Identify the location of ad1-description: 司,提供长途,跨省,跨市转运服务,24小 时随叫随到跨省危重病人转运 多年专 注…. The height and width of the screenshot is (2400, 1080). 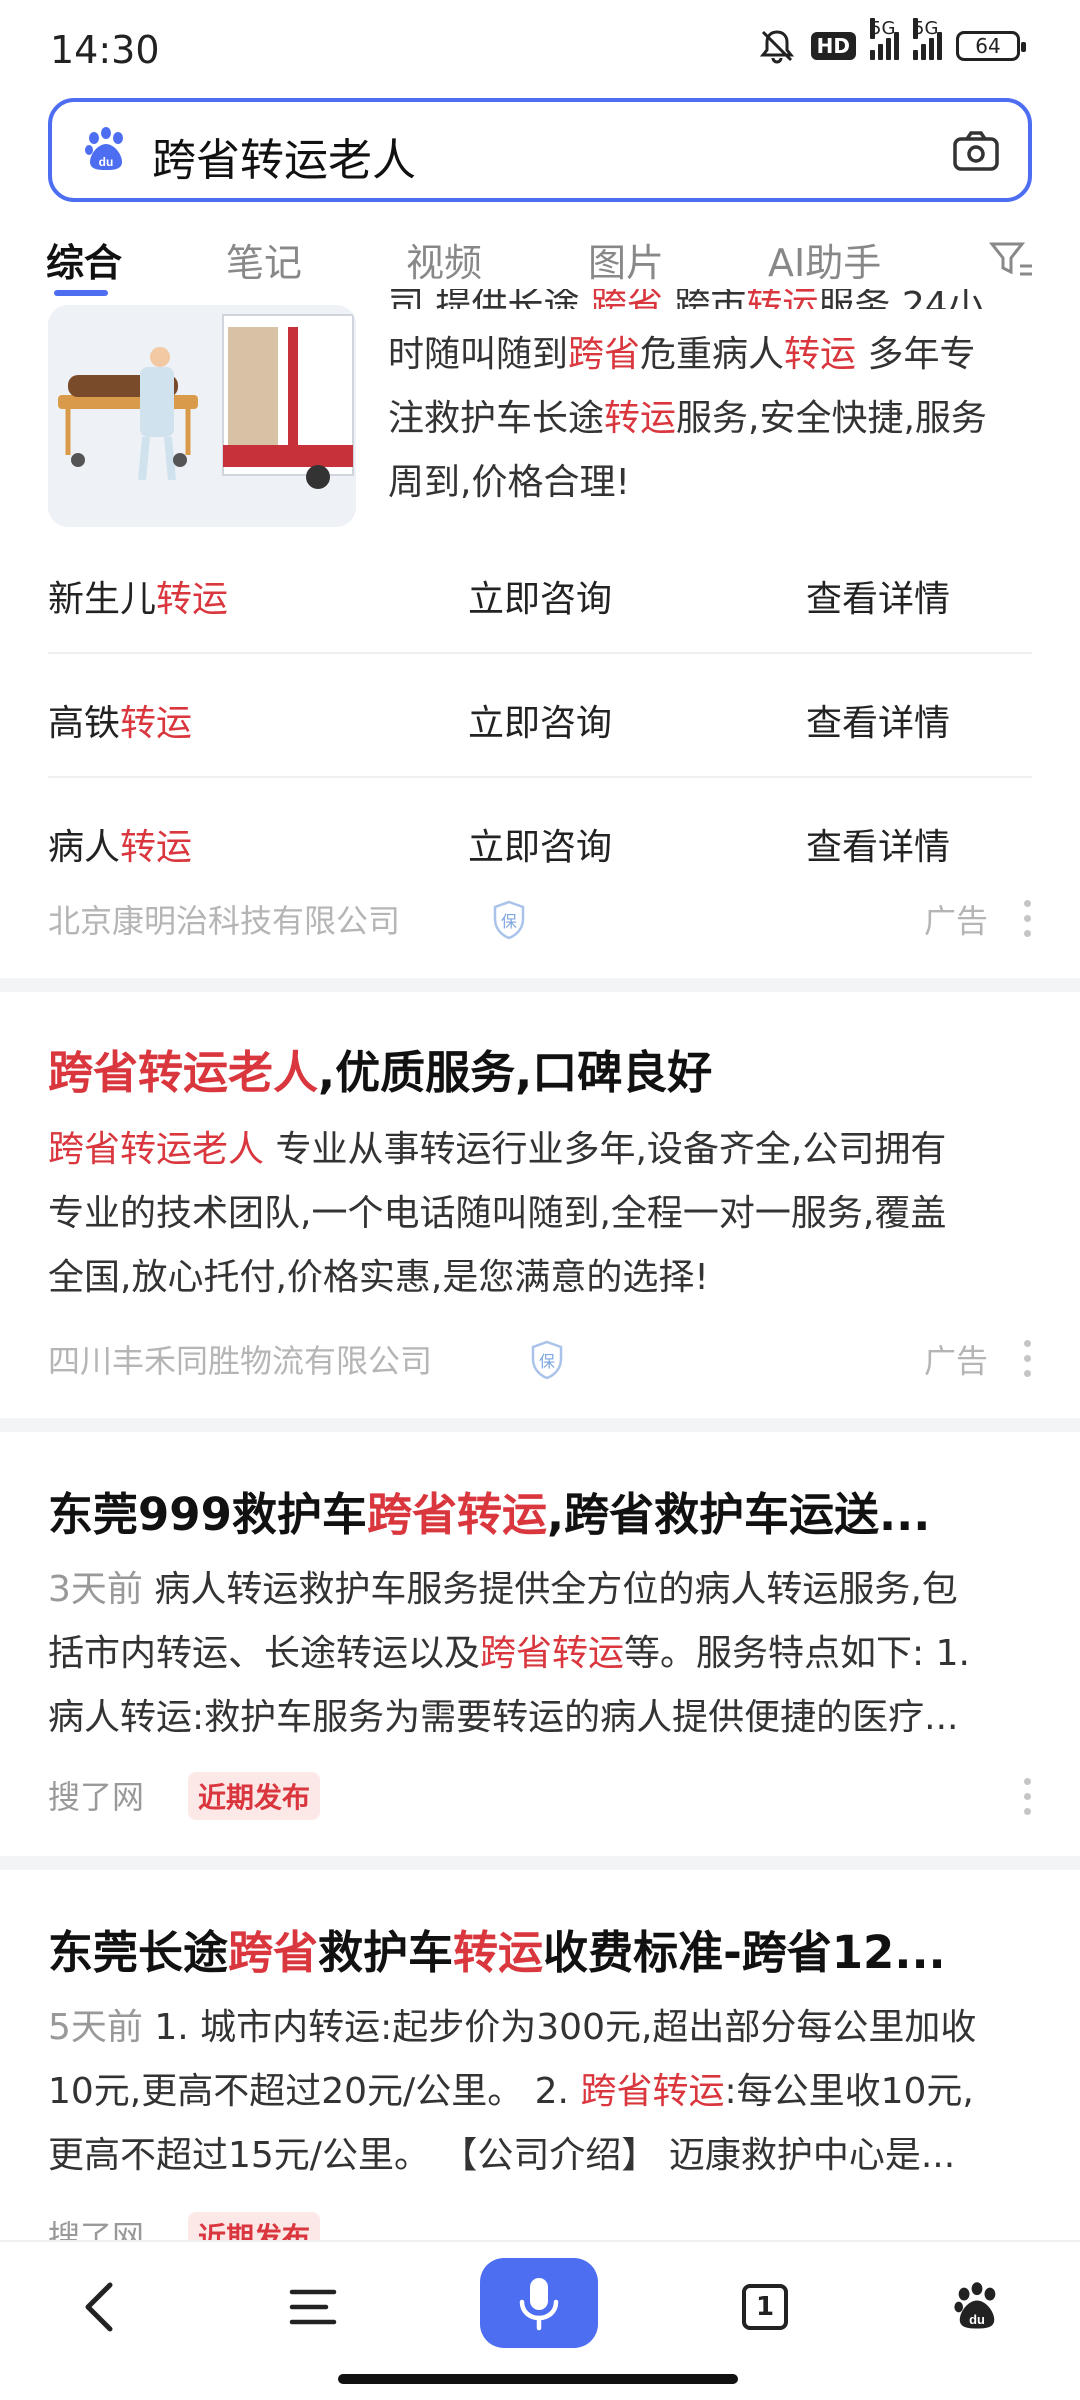
(687, 396).